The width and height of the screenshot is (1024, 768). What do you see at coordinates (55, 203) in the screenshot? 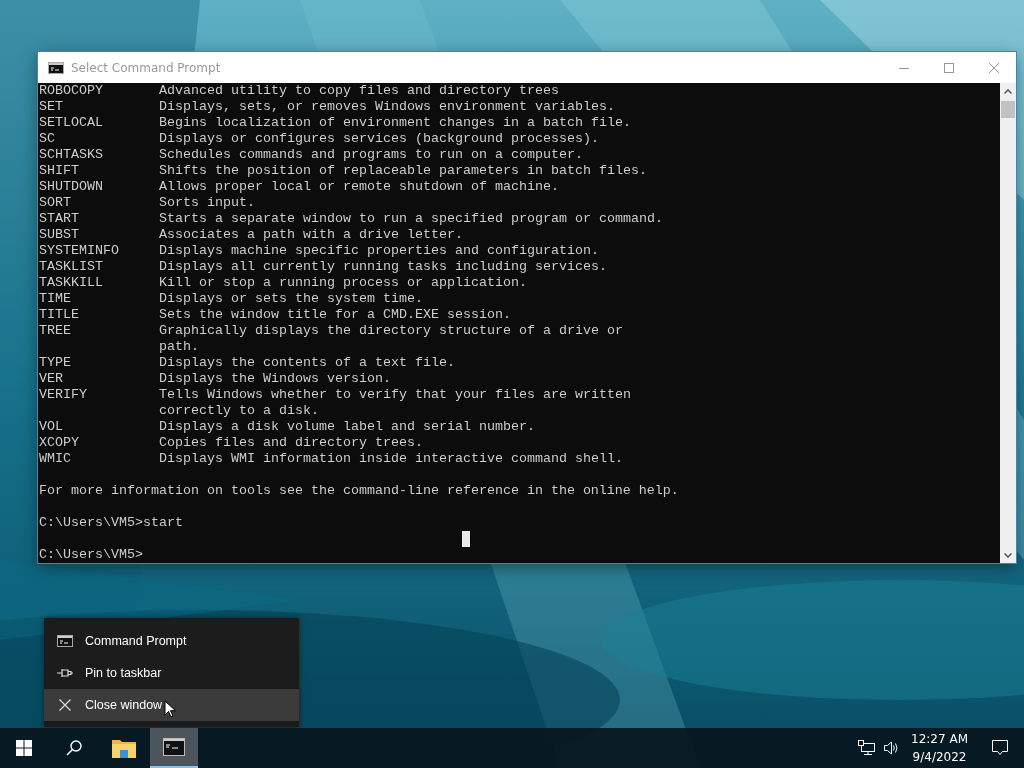
I see `command-name: SORT` at bounding box center [55, 203].